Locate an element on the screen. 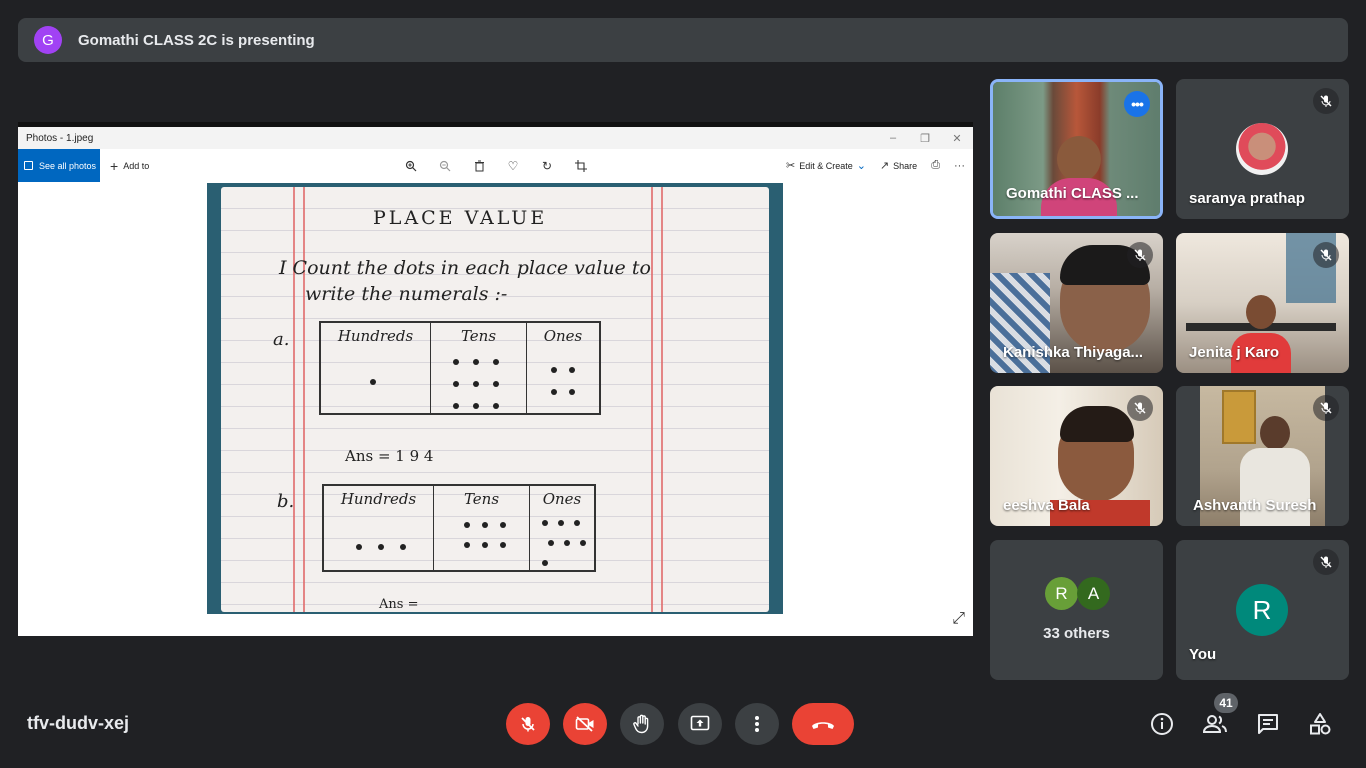 This screenshot has height=768, width=1366. instruction-line-1: I Count the dots in each place value to is located at coordinates (465, 268).